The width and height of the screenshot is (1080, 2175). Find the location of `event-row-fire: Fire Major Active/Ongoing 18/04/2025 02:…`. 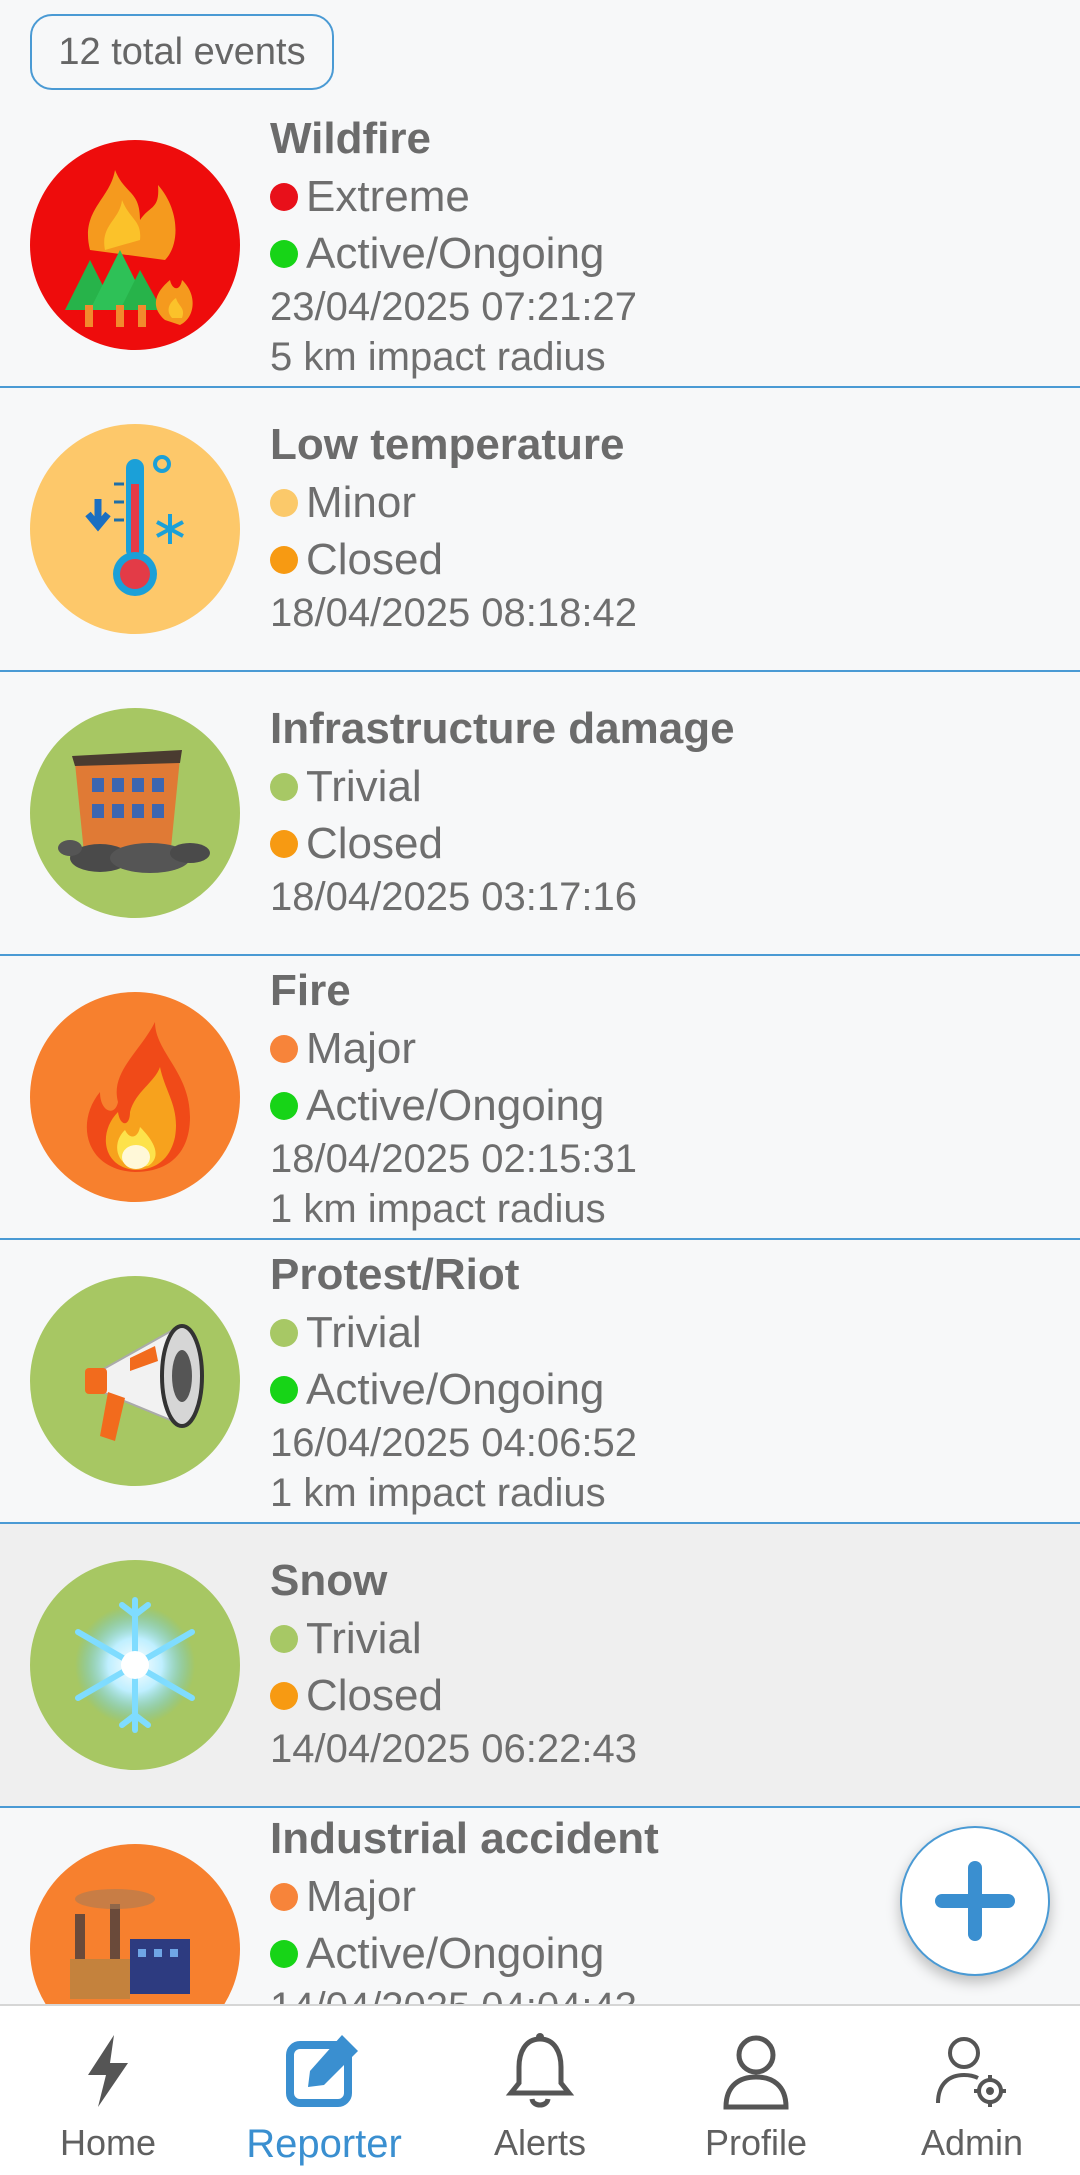

event-row-fire: Fire Major Active/Ongoing 18/04/2025 02:… is located at coordinates (540, 1098).